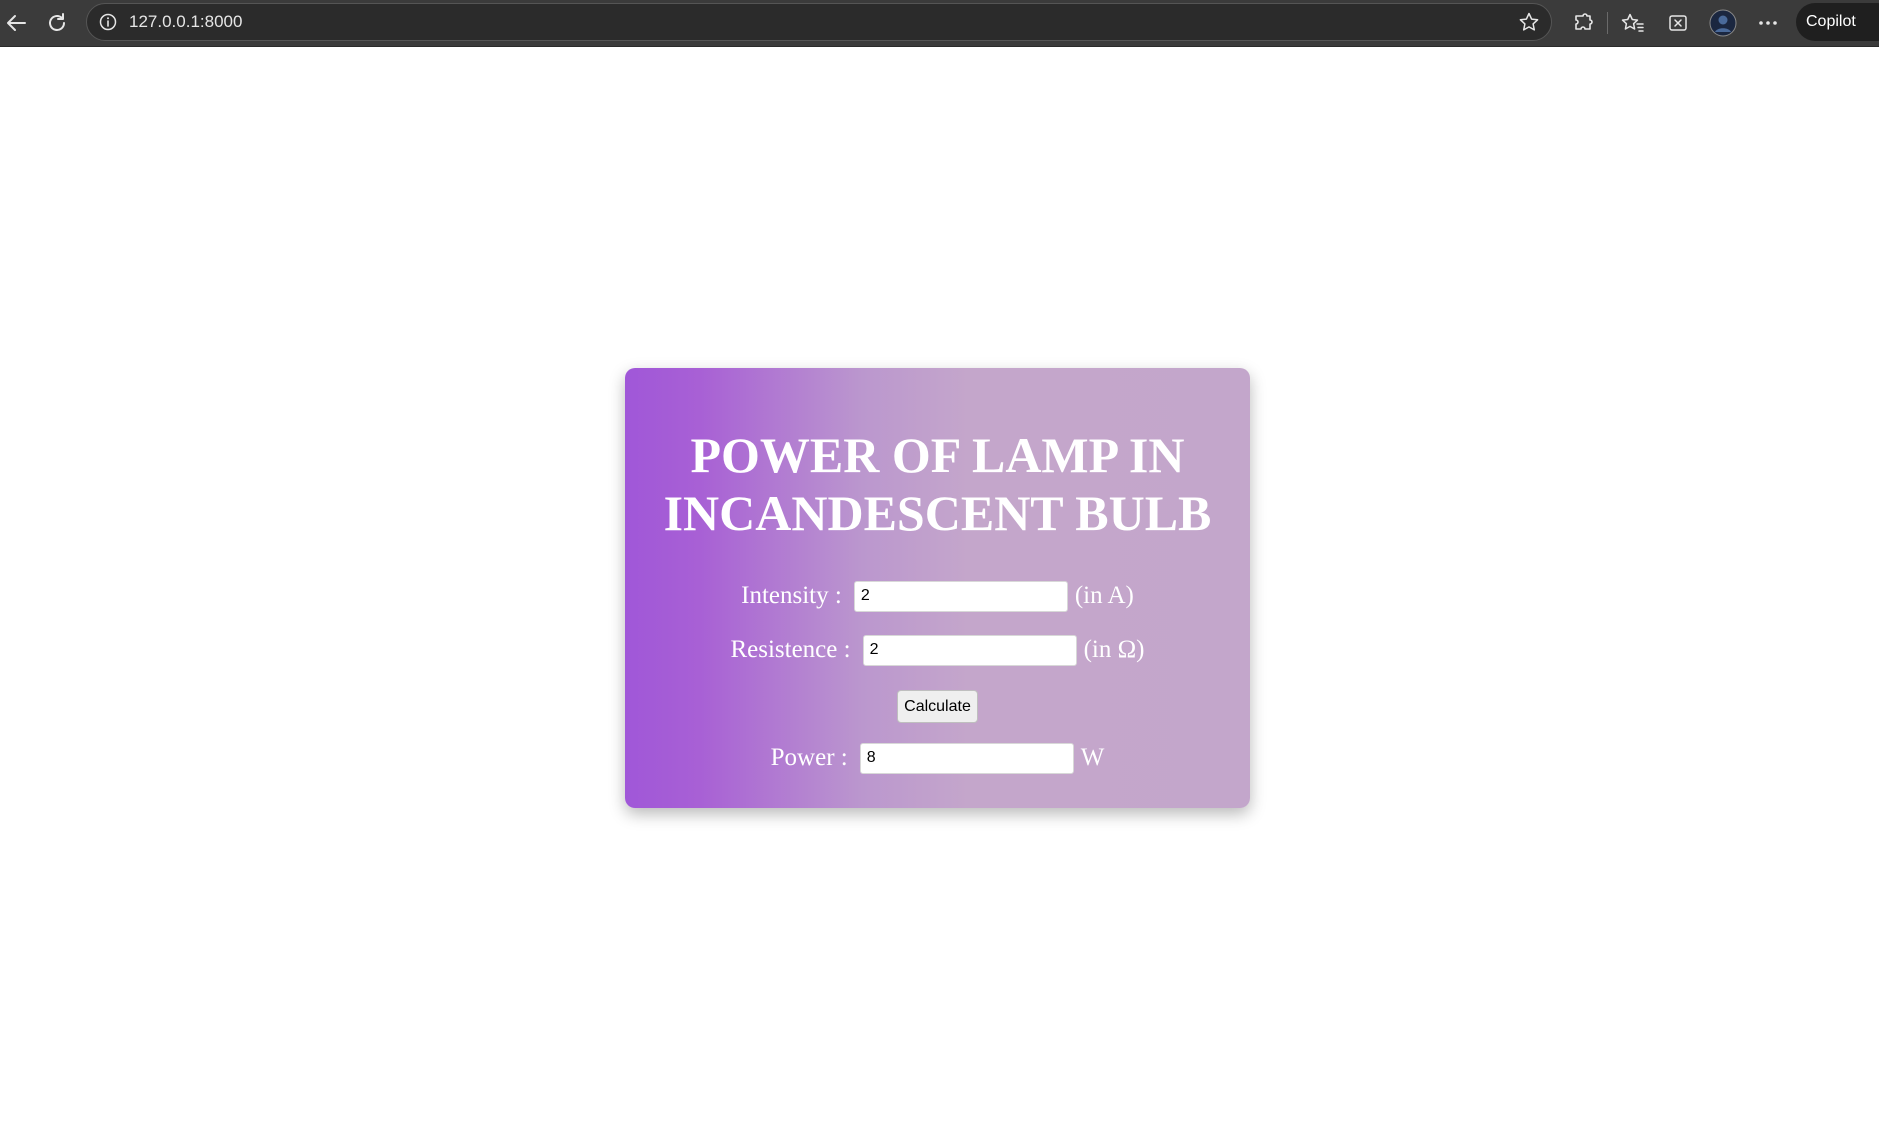  Describe the element at coordinates (937, 484) in the screenshot. I see `page-title: POWER OF LAMP IN INCANDESCENT BULB` at that location.